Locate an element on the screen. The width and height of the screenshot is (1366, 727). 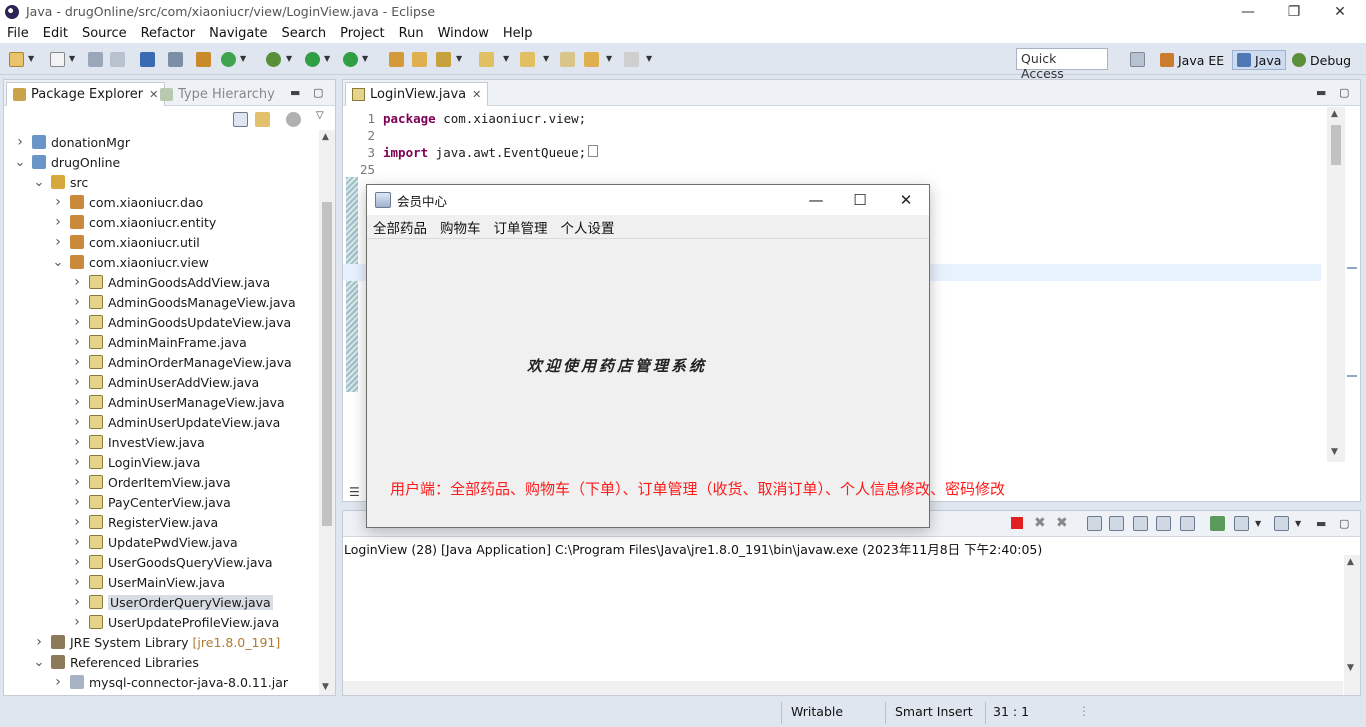
menu-window: Window is located at coordinates (463, 33).